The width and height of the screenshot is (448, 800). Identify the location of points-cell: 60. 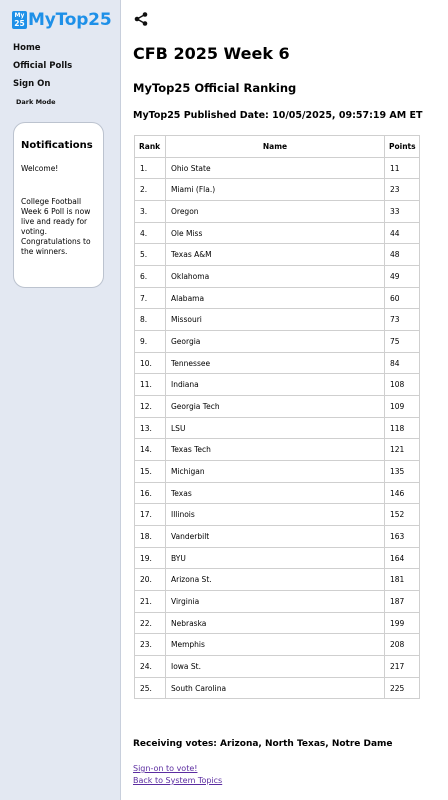
(402, 298).